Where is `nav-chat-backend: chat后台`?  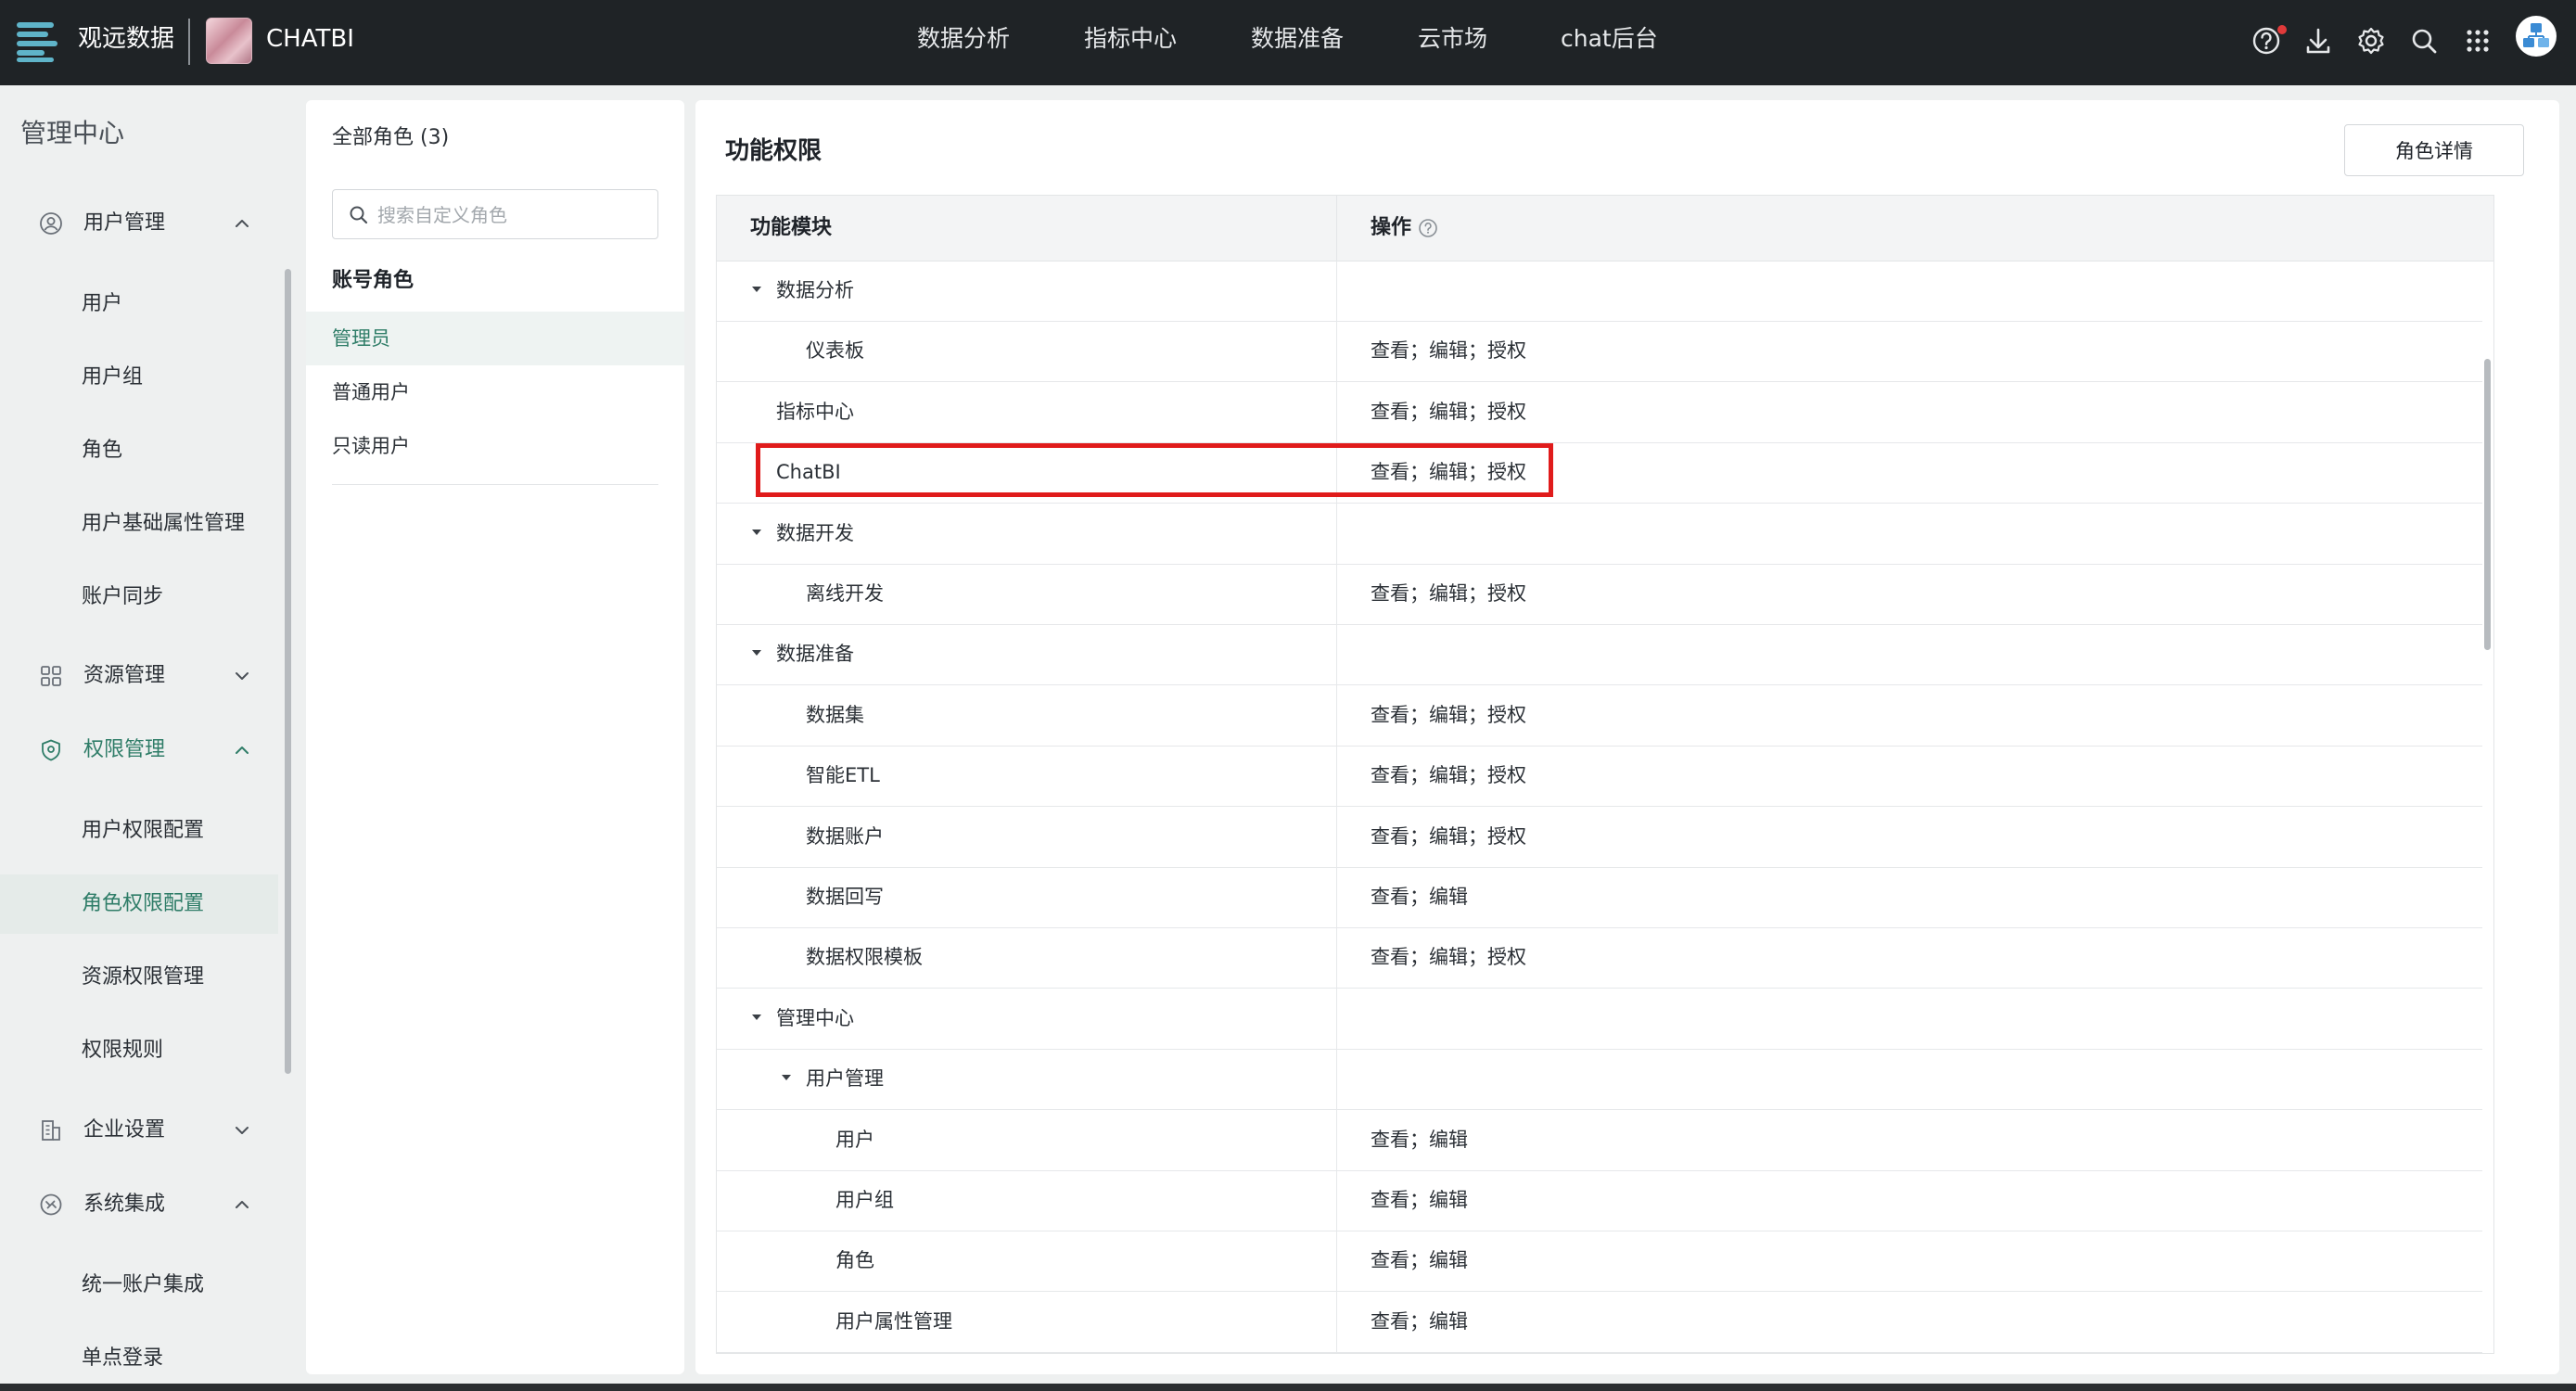 nav-chat-backend: chat后台 is located at coordinates (1609, 39).